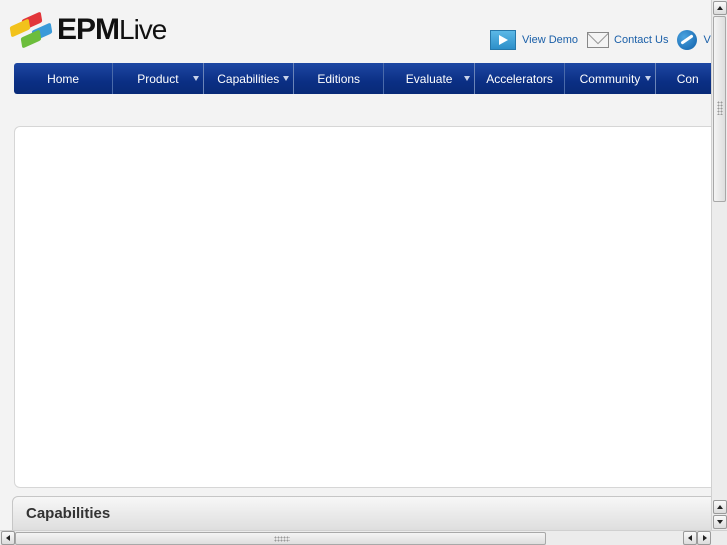 The height and width of the screenshot is (545, 727). I want to click on arrow-right-icon, so click(705, 538).